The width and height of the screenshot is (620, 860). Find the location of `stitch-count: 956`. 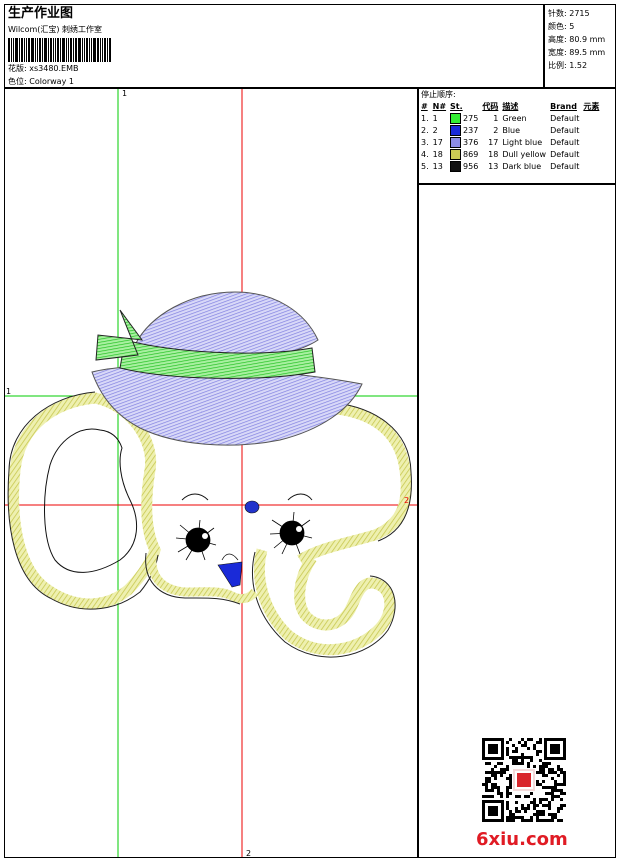

stitch-count: 956 is located at coordinates (471, 166).